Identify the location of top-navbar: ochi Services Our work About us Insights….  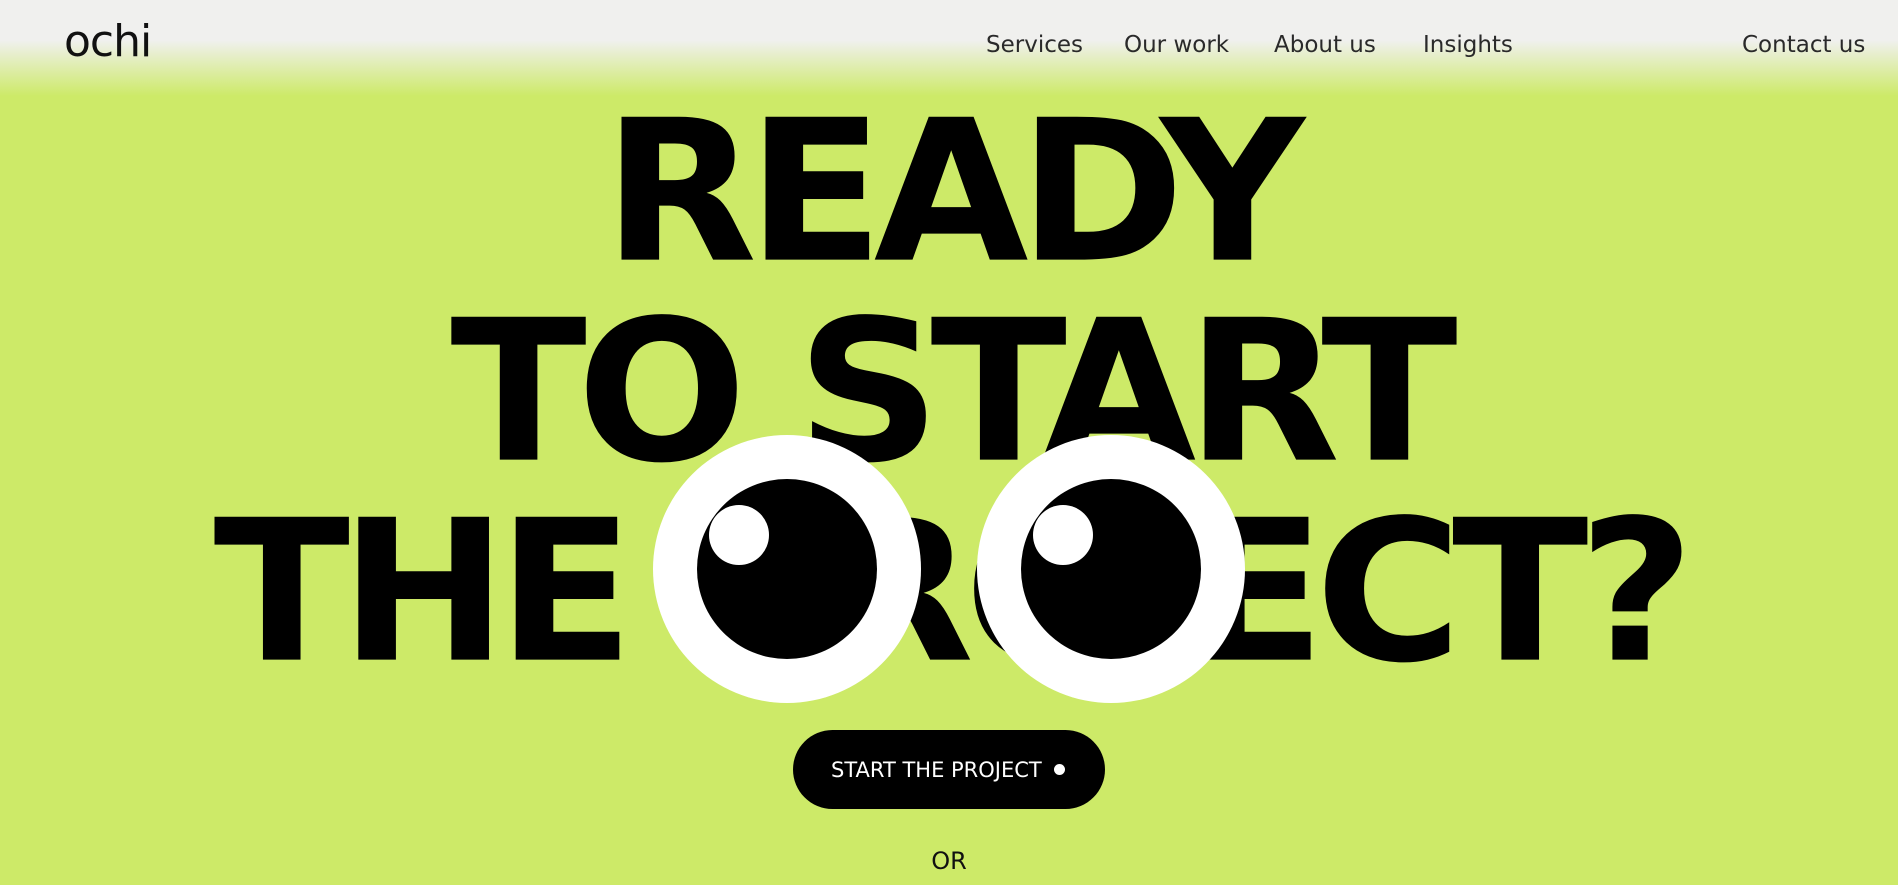
(949, 48).